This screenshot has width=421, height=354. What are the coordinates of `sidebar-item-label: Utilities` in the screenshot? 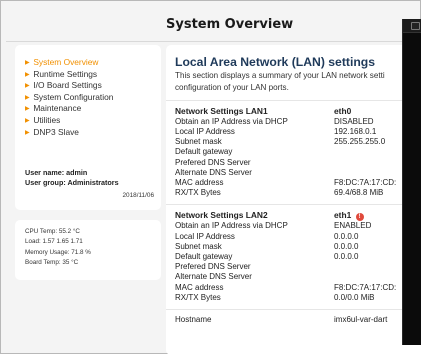 It's located at (47, 119).